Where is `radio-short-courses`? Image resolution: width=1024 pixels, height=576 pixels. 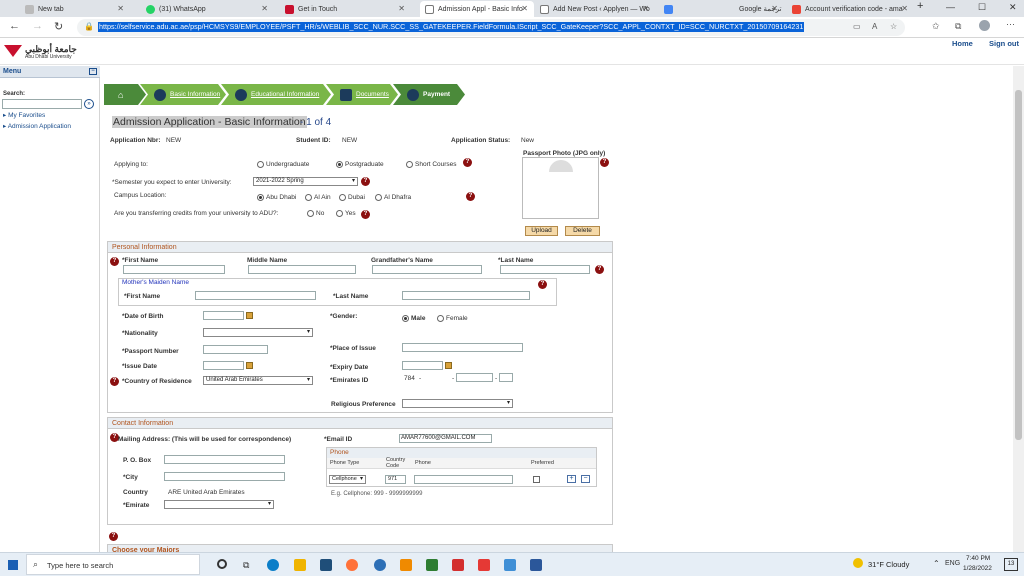 radio-short-courses is located at coordinates (409, 164).